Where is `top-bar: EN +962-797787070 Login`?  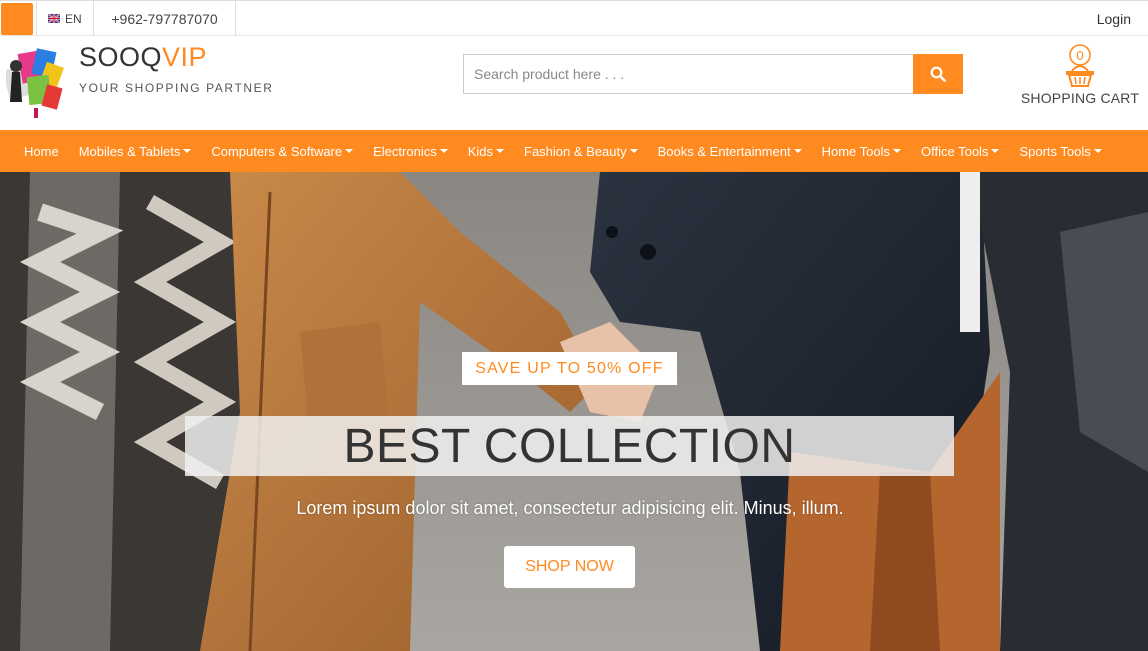
top-bar: EN +962-797787070 Login is located at coordinates (574, 18).